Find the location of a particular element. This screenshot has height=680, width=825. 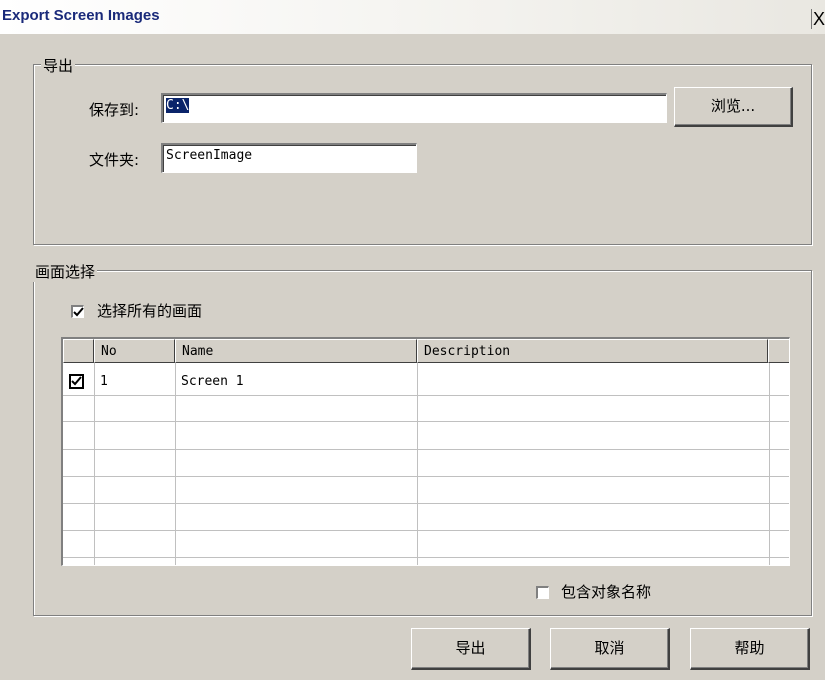

row-checkbox is located at coordinates (76, 381).